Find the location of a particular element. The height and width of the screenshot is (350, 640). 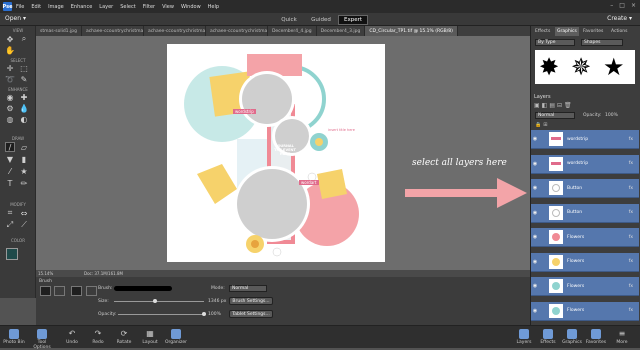

more-button: ≡ More is located at coordinates (622, 337).